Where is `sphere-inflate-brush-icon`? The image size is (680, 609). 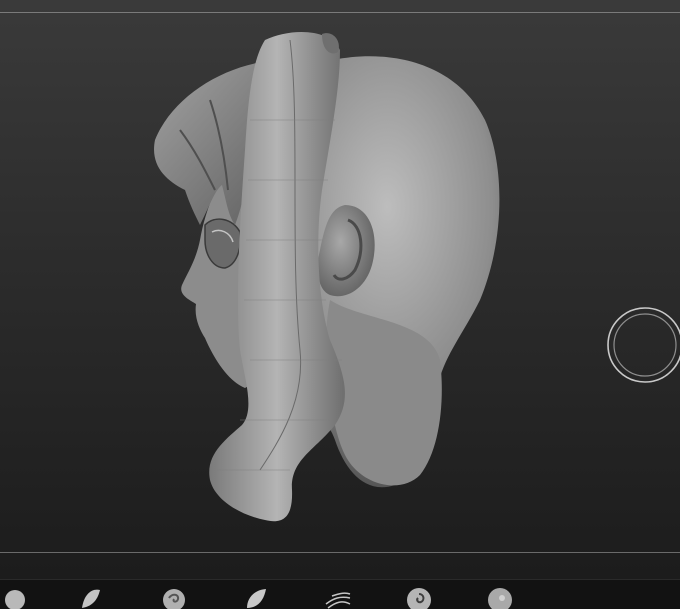
sphere-inflate-brush-icon is located at coordinates (500, 596).